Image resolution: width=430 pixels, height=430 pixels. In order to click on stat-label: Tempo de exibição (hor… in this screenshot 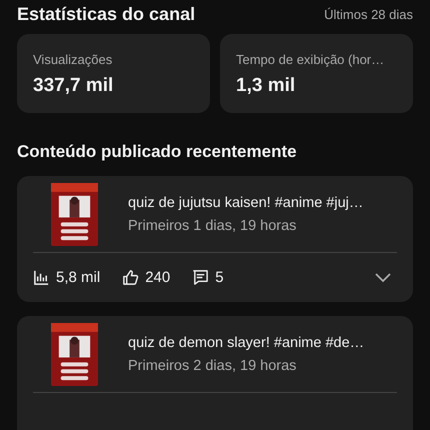, I will do `click(311, 59)`.